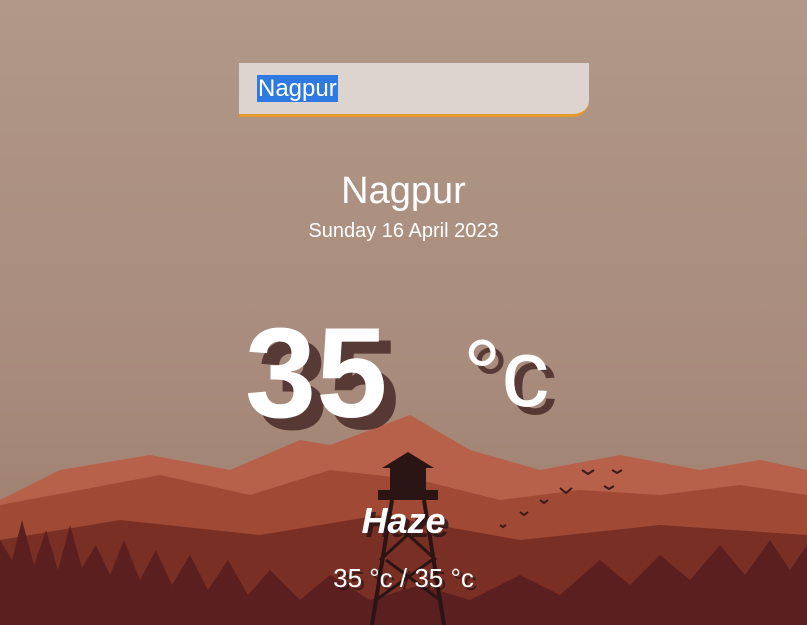  I want to click on temperature-value: 35, so click(316, 373).